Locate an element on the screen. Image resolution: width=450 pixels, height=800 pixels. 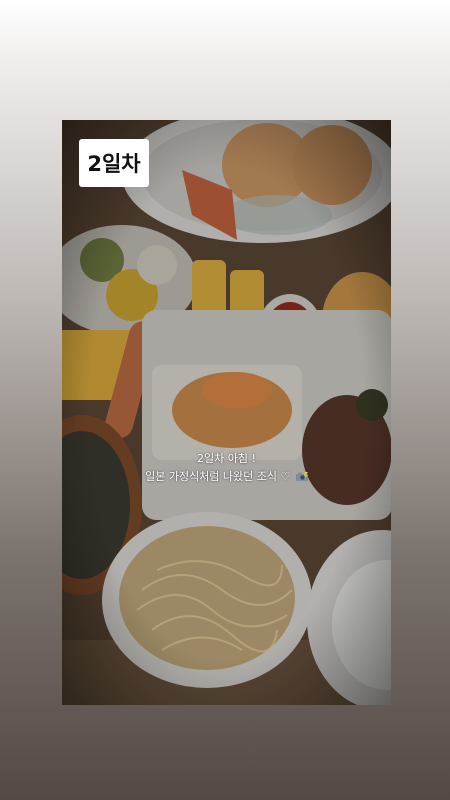
camera-with-flash-icon is located at coordinates (301, 476).